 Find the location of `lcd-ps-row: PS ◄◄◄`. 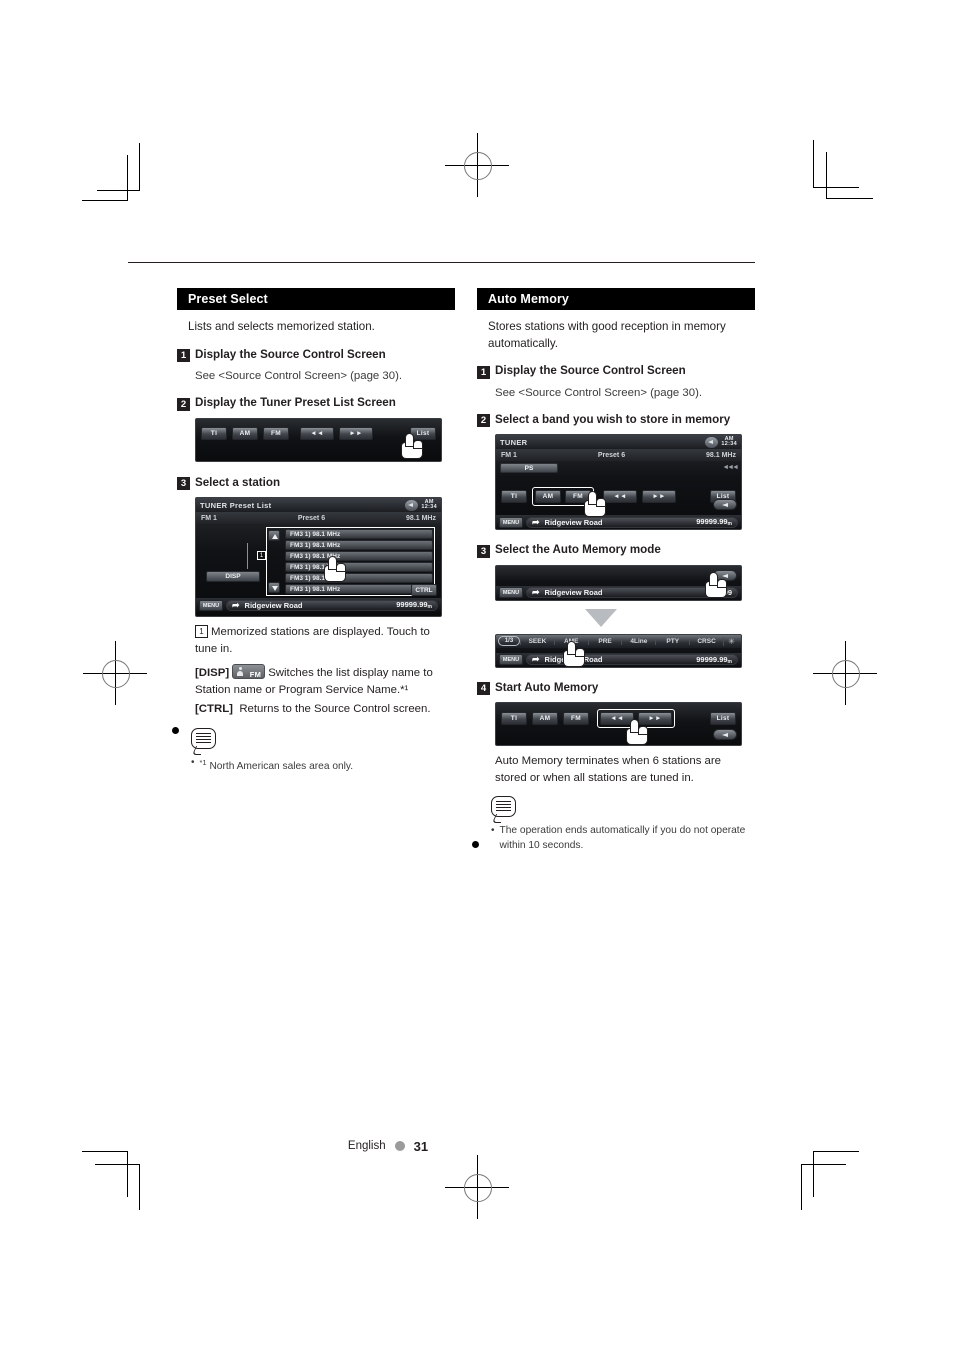

lcd-ps-row: PS ◄◄◄ is located at coordinates (618, 467).